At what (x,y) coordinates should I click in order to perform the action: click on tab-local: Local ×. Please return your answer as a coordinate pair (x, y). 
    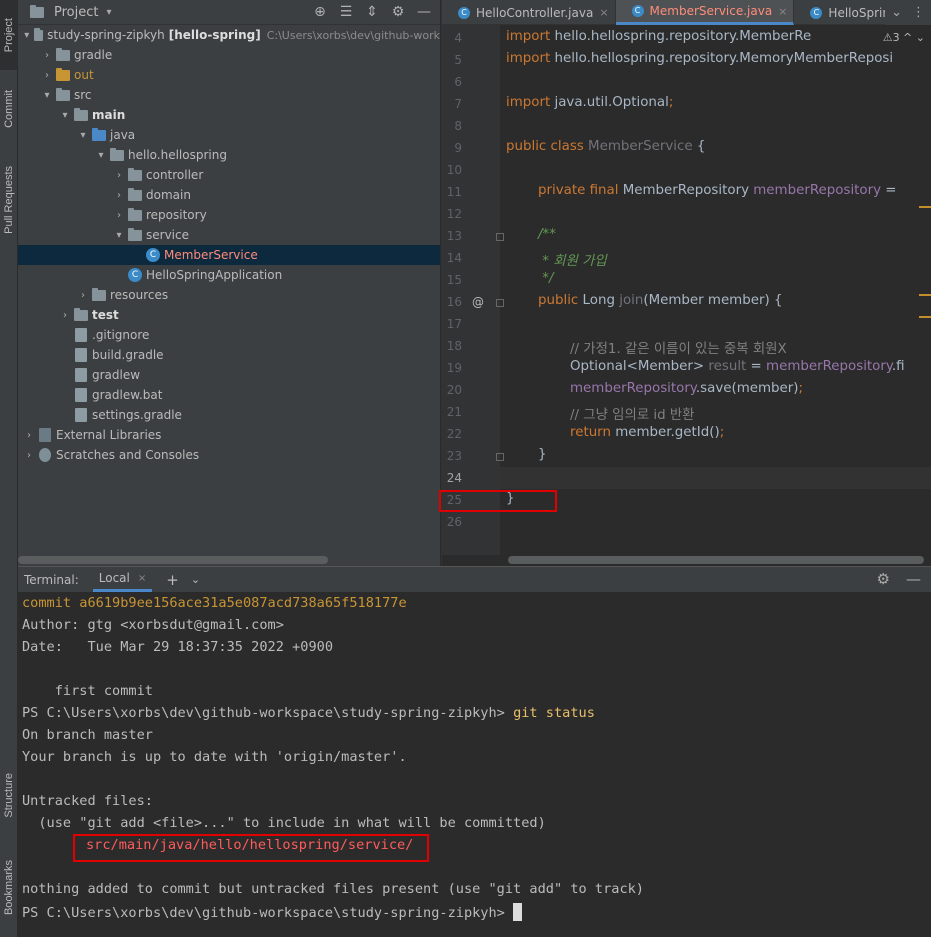
    Looking at the image, I should click on (122, 579).